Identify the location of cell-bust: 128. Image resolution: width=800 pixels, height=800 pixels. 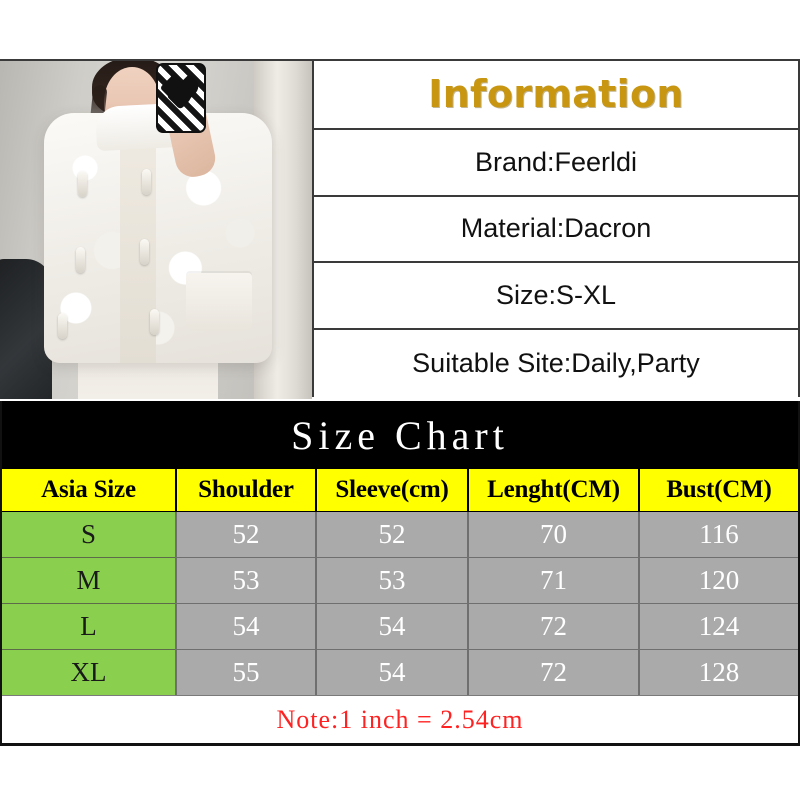
(718, 672).